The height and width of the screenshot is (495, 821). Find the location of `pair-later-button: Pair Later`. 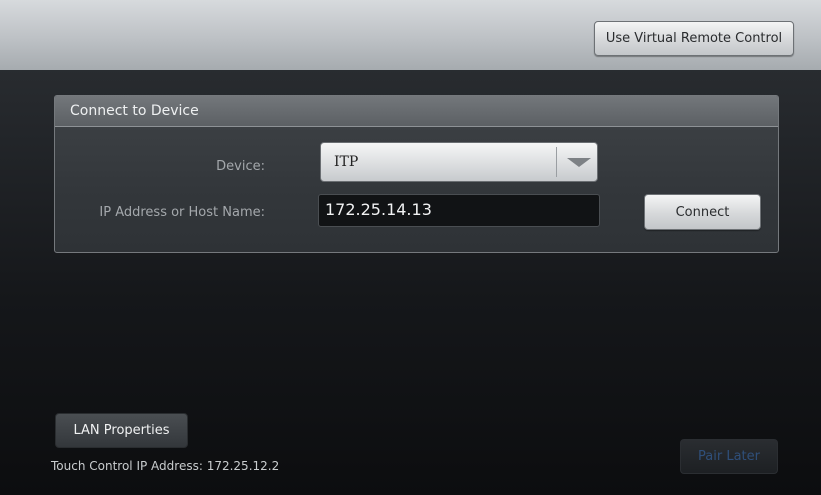

pair-later-button: Pair Later is located at coordinates (729, 456).